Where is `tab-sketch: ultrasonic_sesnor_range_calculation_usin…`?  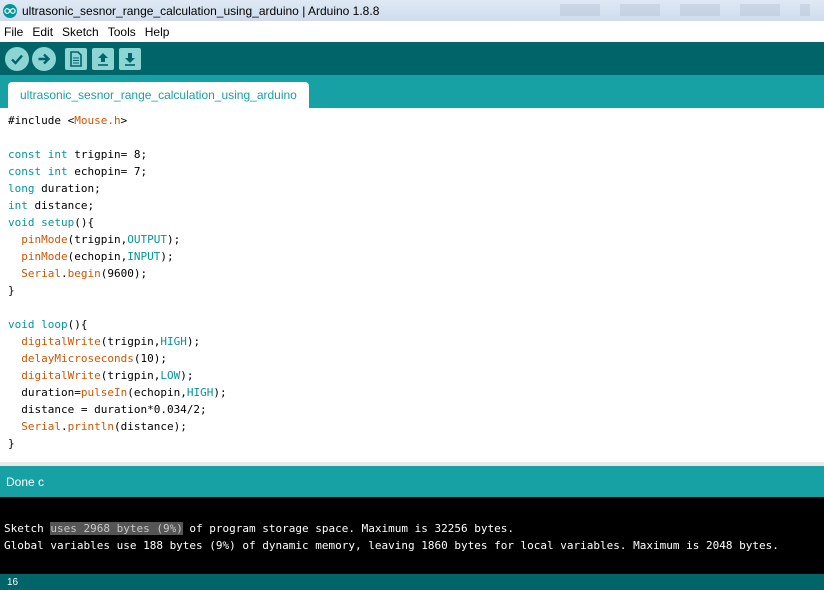
tab-sketch: ultrasonic_sesnor_range_calculation_usin… is located at coordinates (158, 95).